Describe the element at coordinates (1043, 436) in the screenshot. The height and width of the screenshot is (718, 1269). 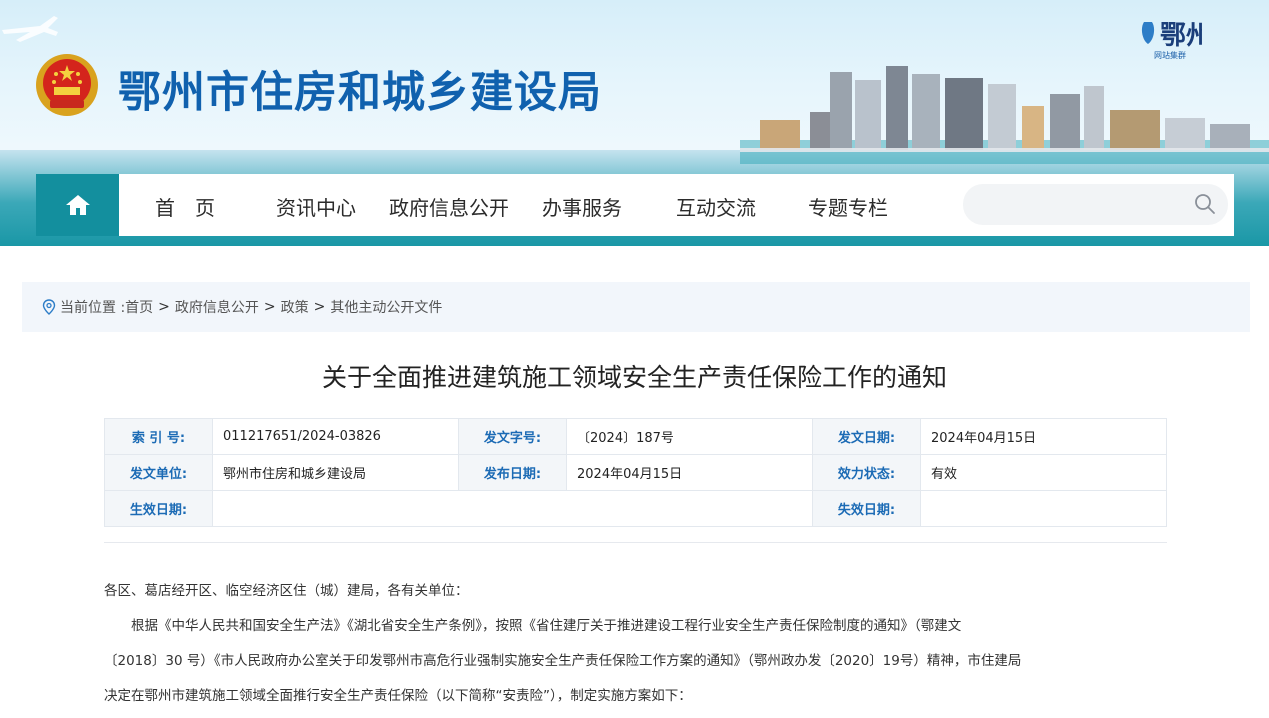
I see `issue-date-value: 2024年04月15日` at that location.